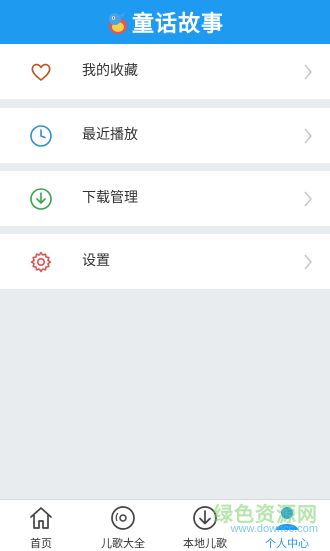 The height and width of the screenshot is (551, 330). Describe the element at coordinates (165, 261) in the screenshot. I see `menu-item-settings: 设置` at that location.